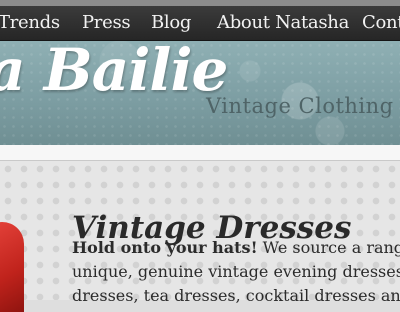 The height and width of the screenshot is (312, 400). What do you see at coordinates (328, 247) in the screenshot?
I see `intro-text: We source a range` at bounding box center [328, 247].